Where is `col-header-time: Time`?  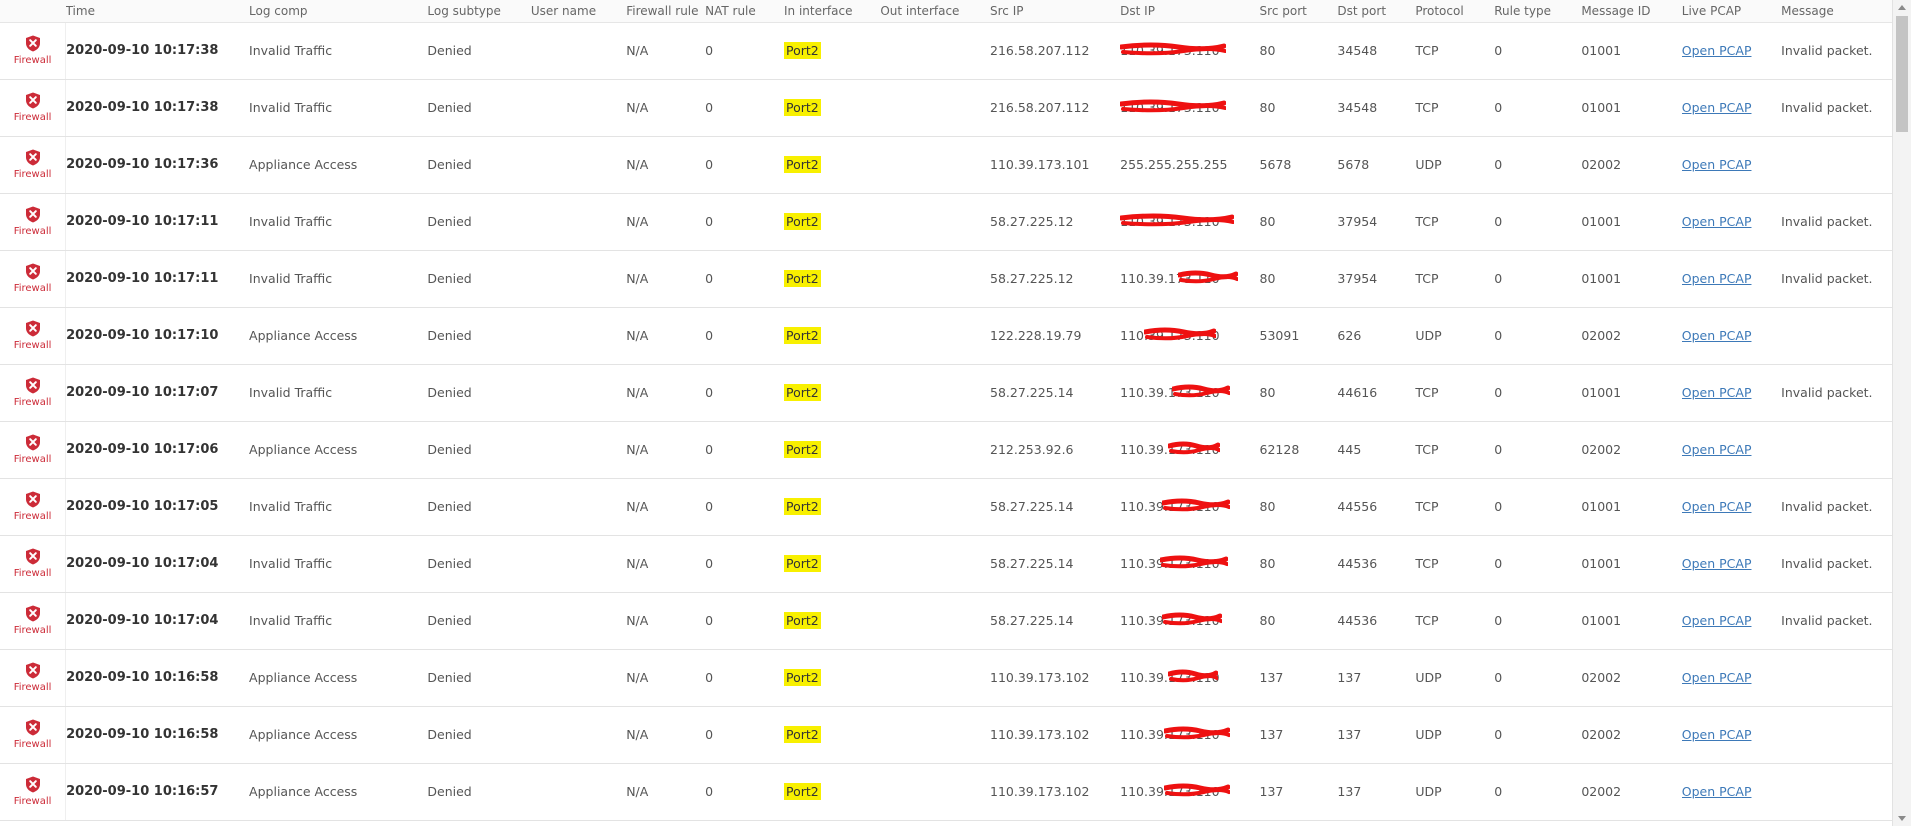 col-header-time: Time is located at coordinates (157, 11).